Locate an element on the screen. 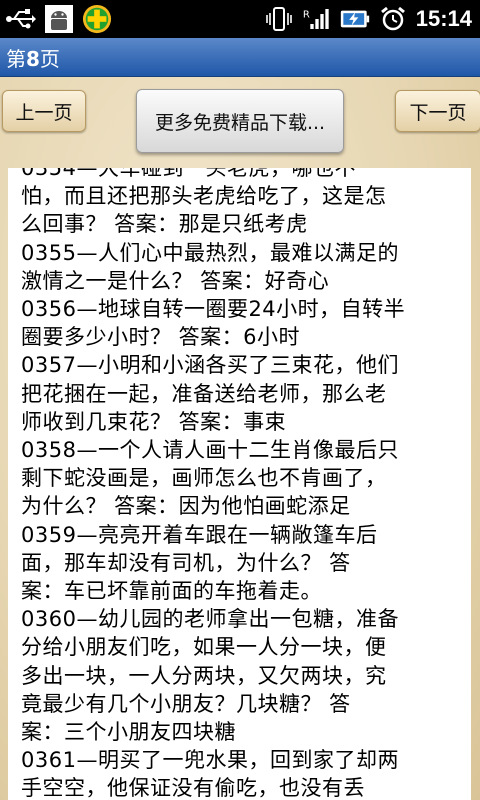 This screenshot has width=480, height=800. page-number: 8 is located at coordinates (33, 59).